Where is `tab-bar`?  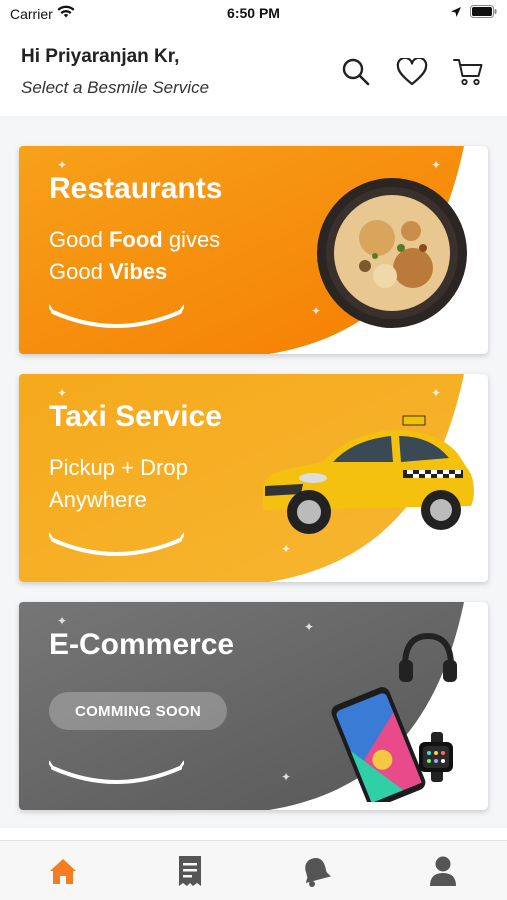
tab-bar is located at coordinates (253, 870).